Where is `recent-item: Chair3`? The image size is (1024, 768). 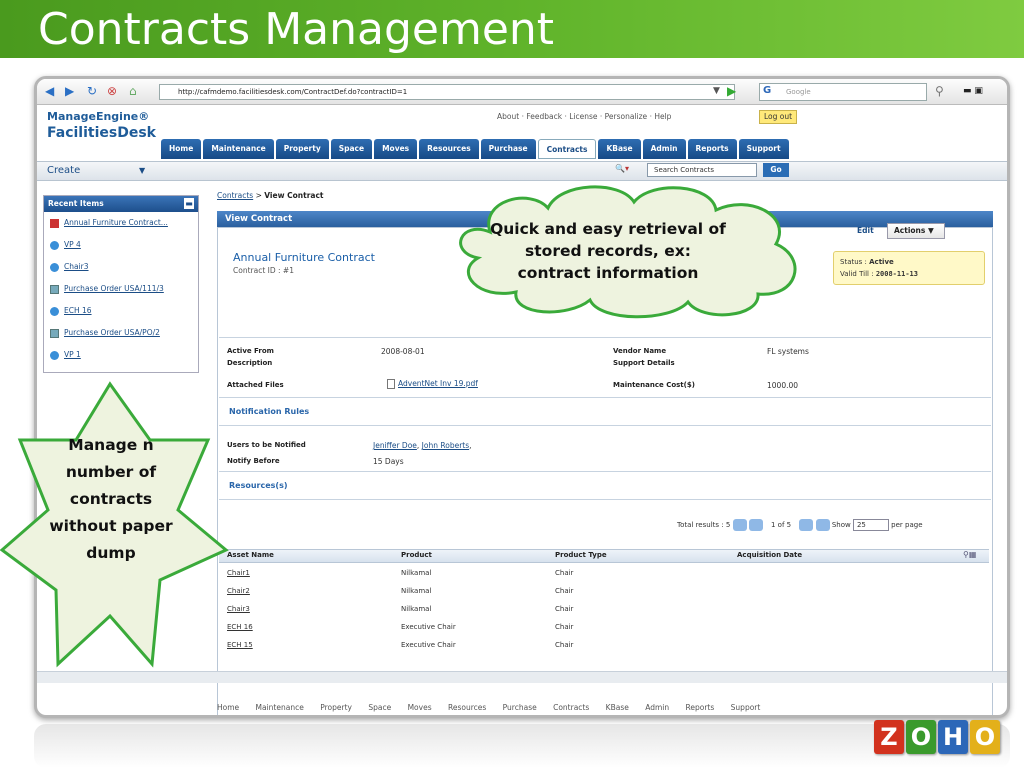 recent-item: Chair3 is located at coordinates (69, 267).